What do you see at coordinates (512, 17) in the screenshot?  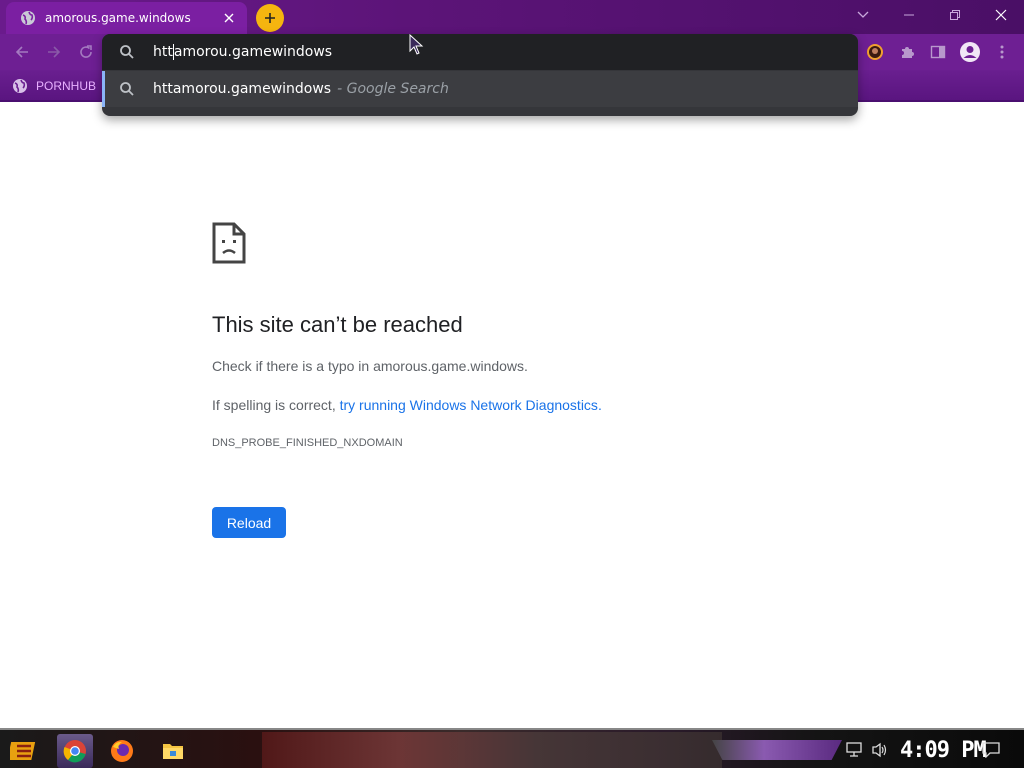 I see `tab-strip: amorous.game.windows` at bounding box center [512, 17].